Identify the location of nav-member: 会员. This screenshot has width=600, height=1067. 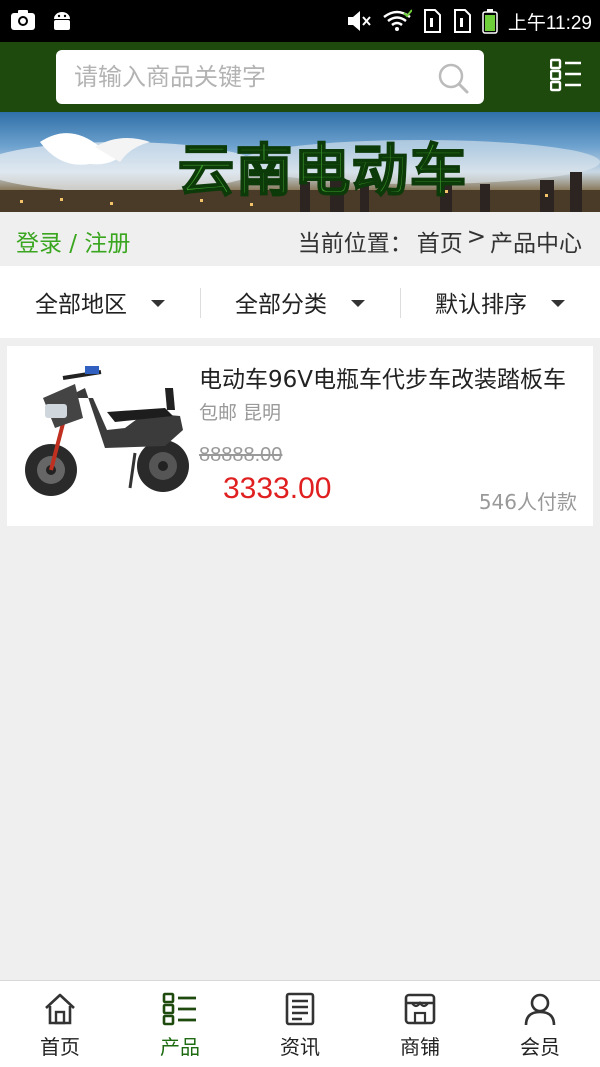
(540, 1024).